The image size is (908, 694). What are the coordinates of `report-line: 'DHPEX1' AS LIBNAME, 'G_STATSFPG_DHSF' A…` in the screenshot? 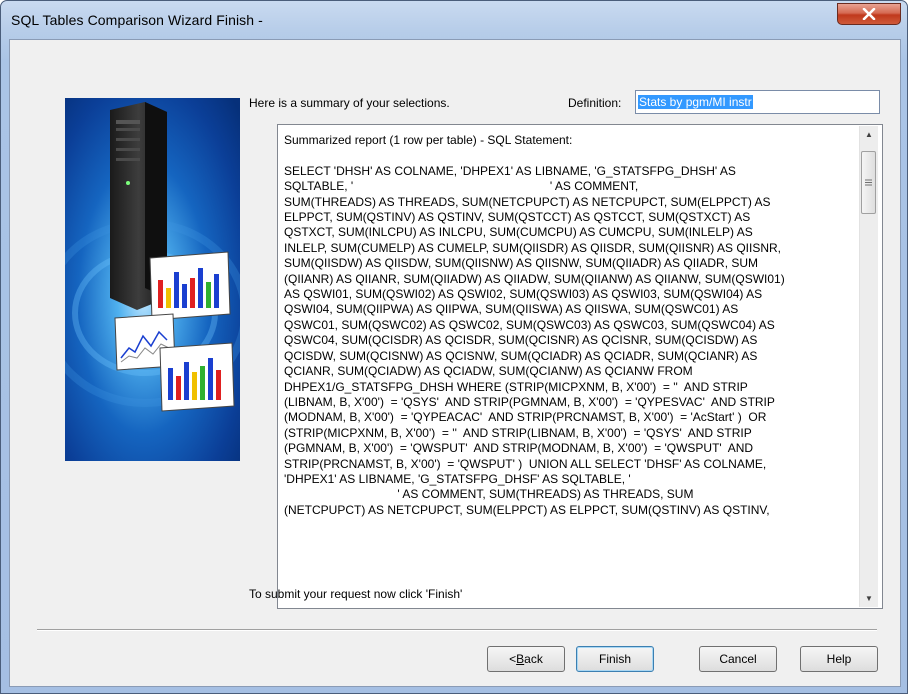 It's located at (457, 478).